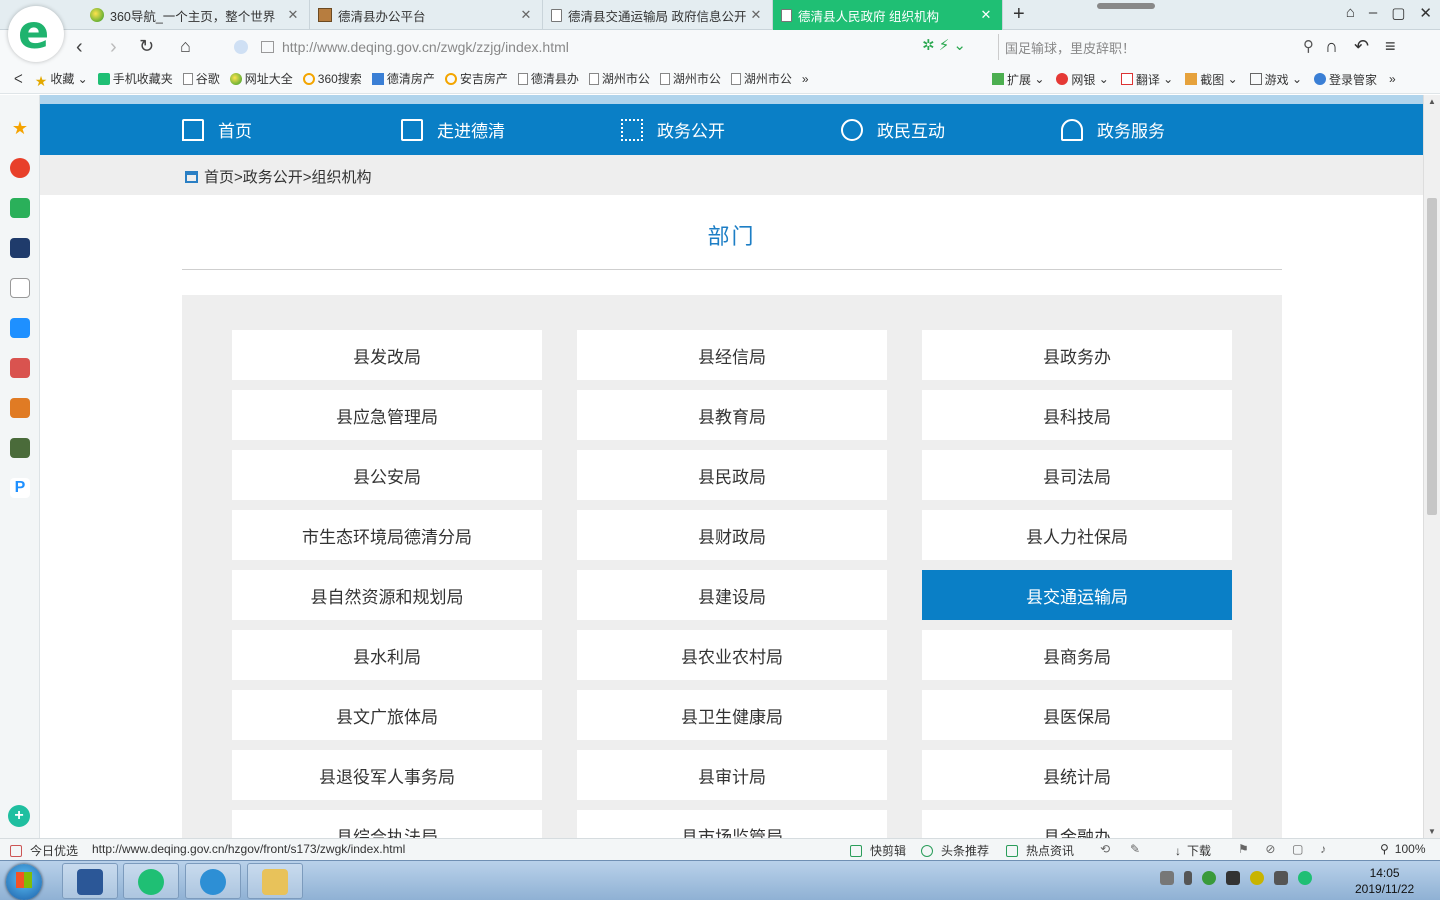 The width and height of the screenshot is (1440, 900). What do you see at coordinates (113, 47) in the screenshot?
I see `forward-icon: ›` at bounding box center [113, 47].